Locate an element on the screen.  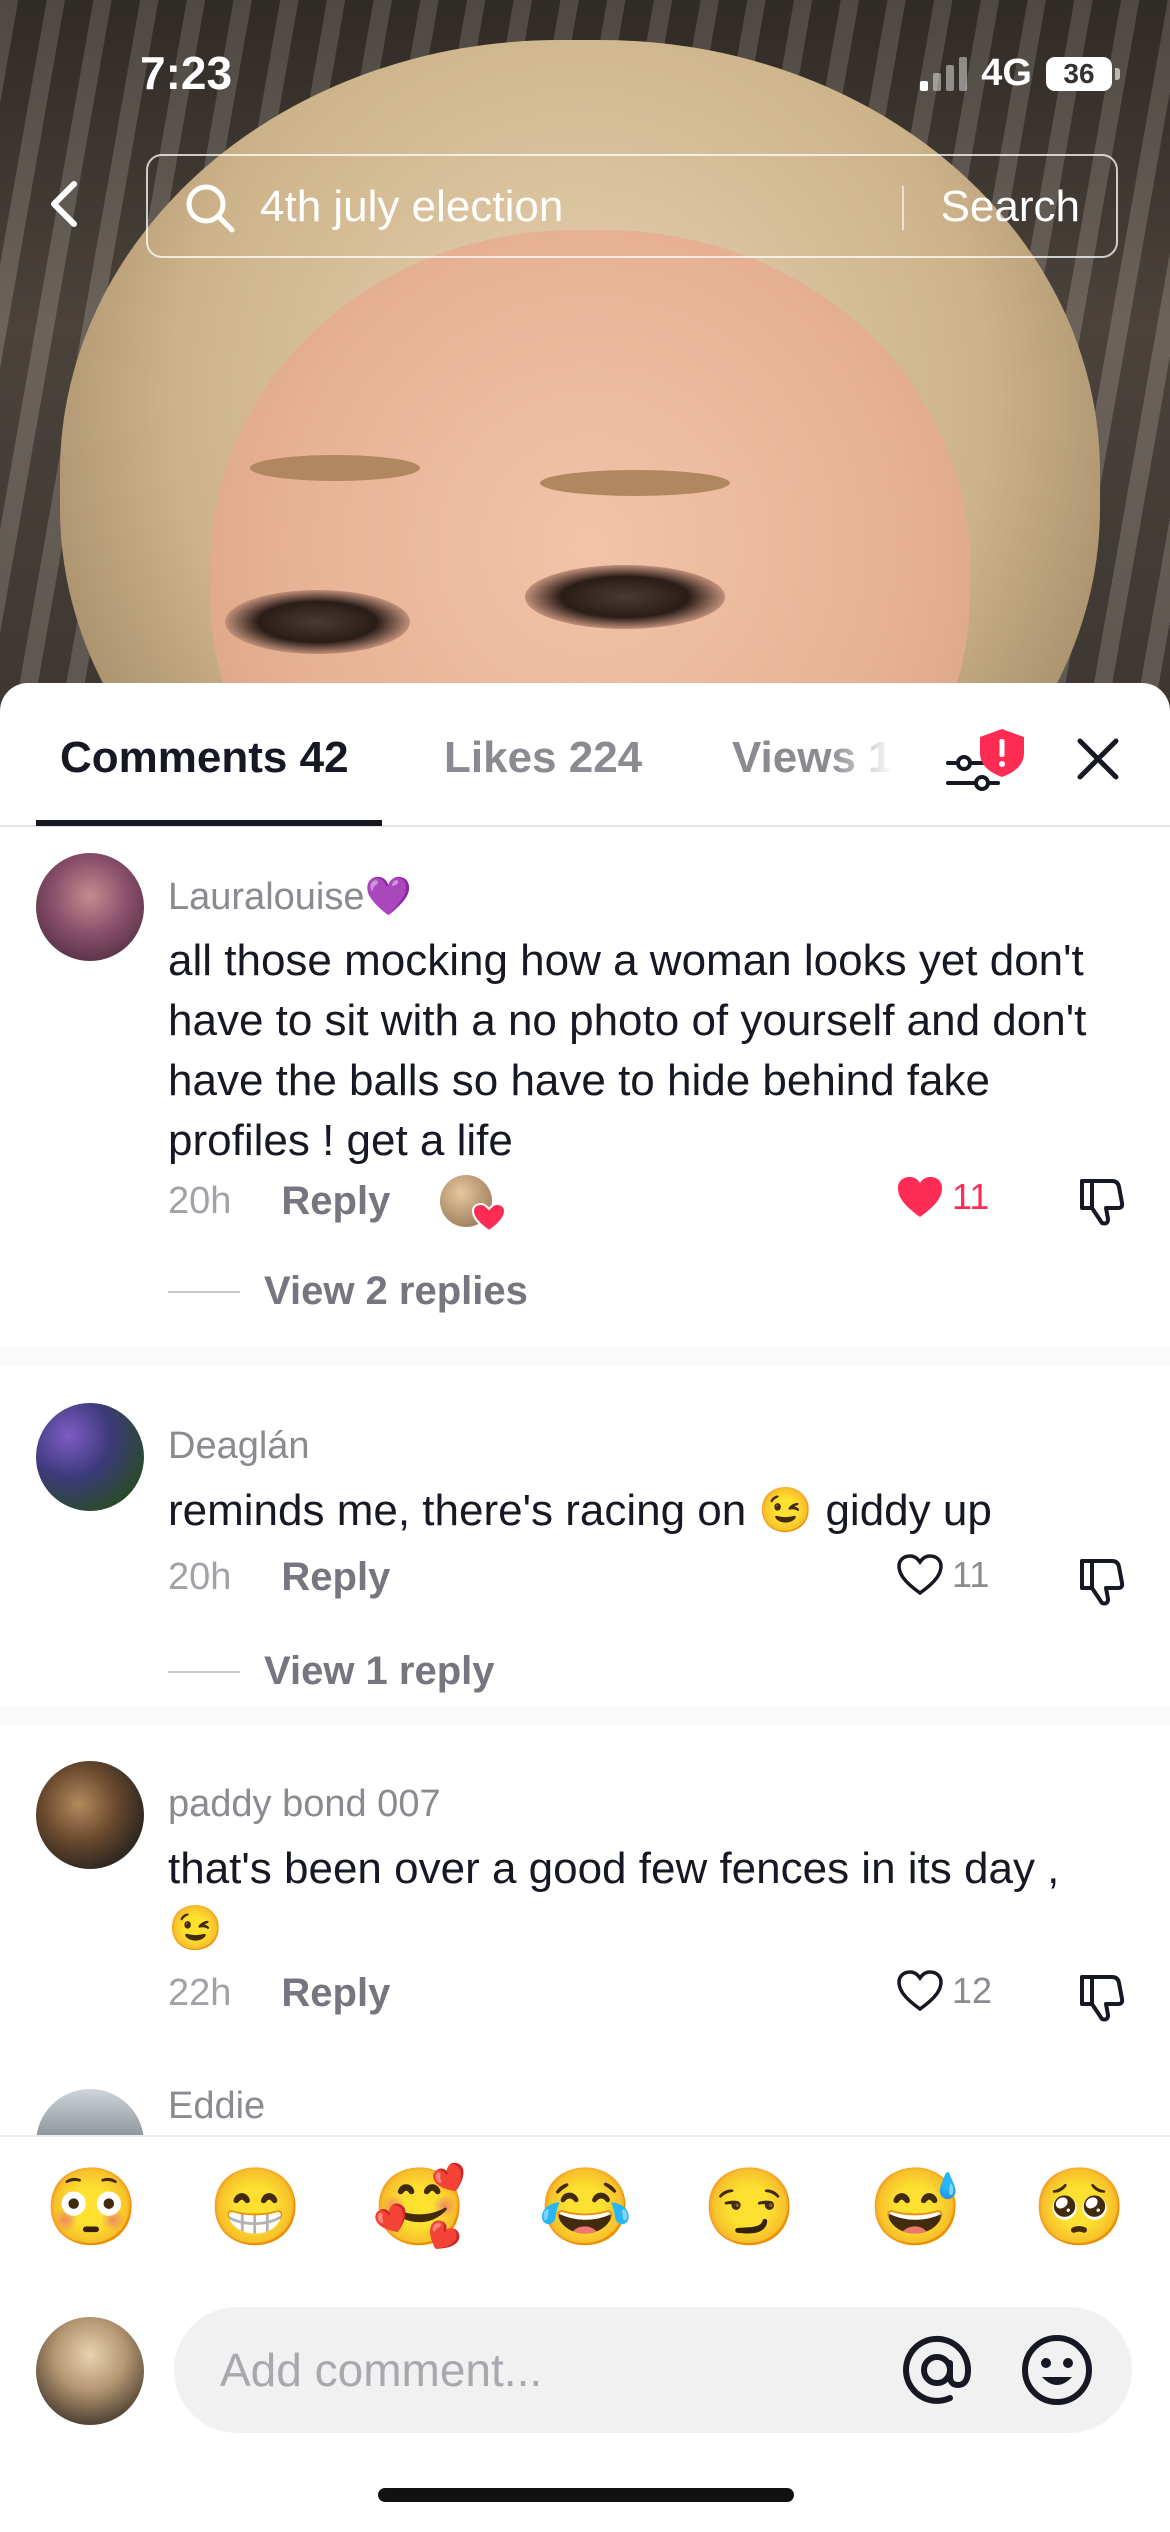
like-control: 12 is located at coordinates (944, 1991).